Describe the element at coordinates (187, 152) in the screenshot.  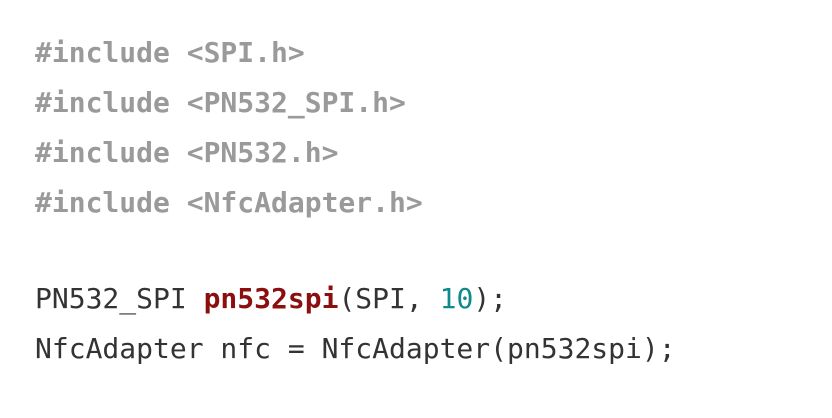
I see `include-line-pn532: #include <PN532.h>` at that location.